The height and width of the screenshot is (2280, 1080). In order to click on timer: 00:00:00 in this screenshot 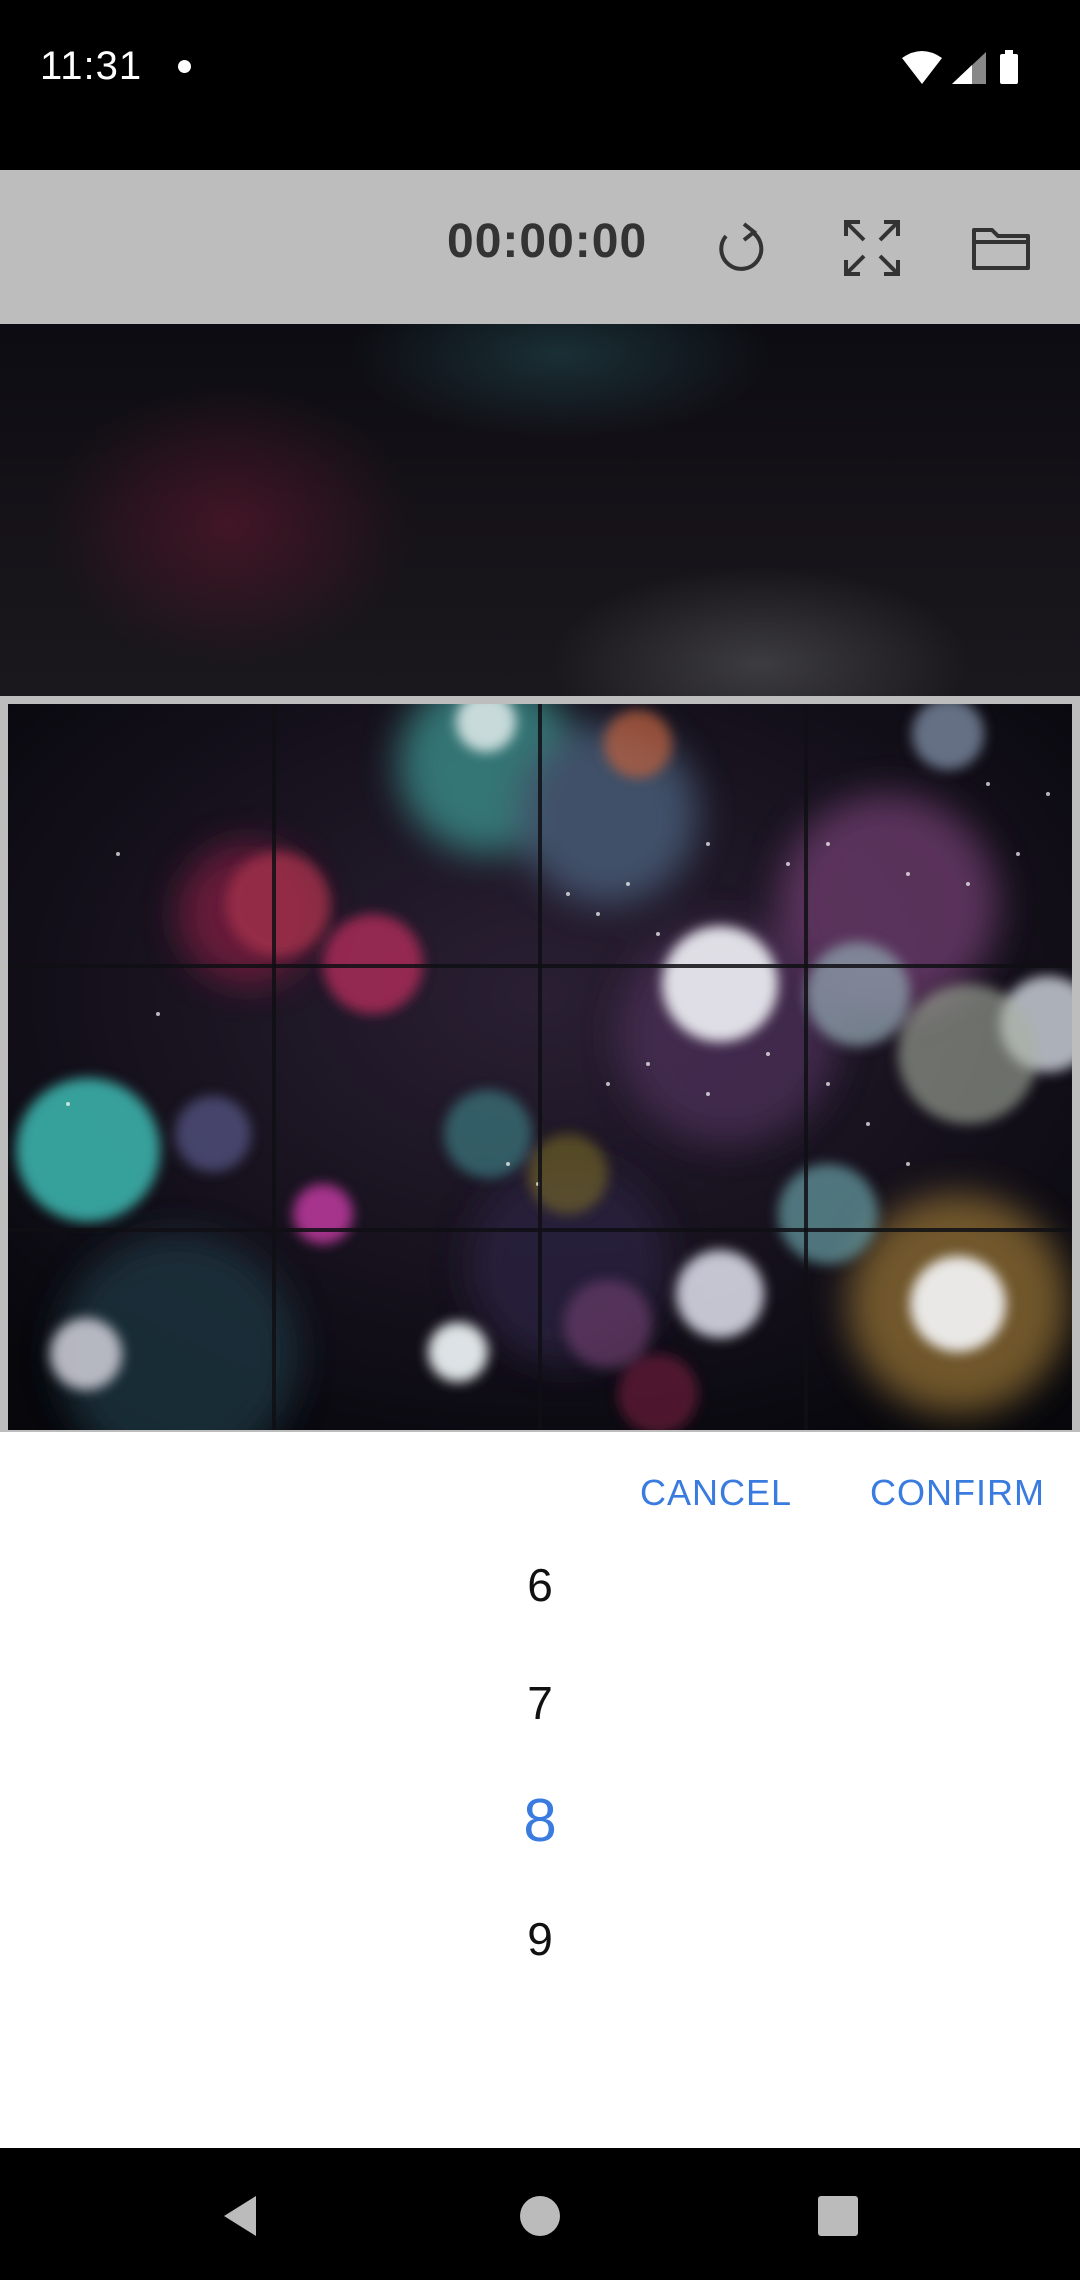, I will do `click(547, 241)`.